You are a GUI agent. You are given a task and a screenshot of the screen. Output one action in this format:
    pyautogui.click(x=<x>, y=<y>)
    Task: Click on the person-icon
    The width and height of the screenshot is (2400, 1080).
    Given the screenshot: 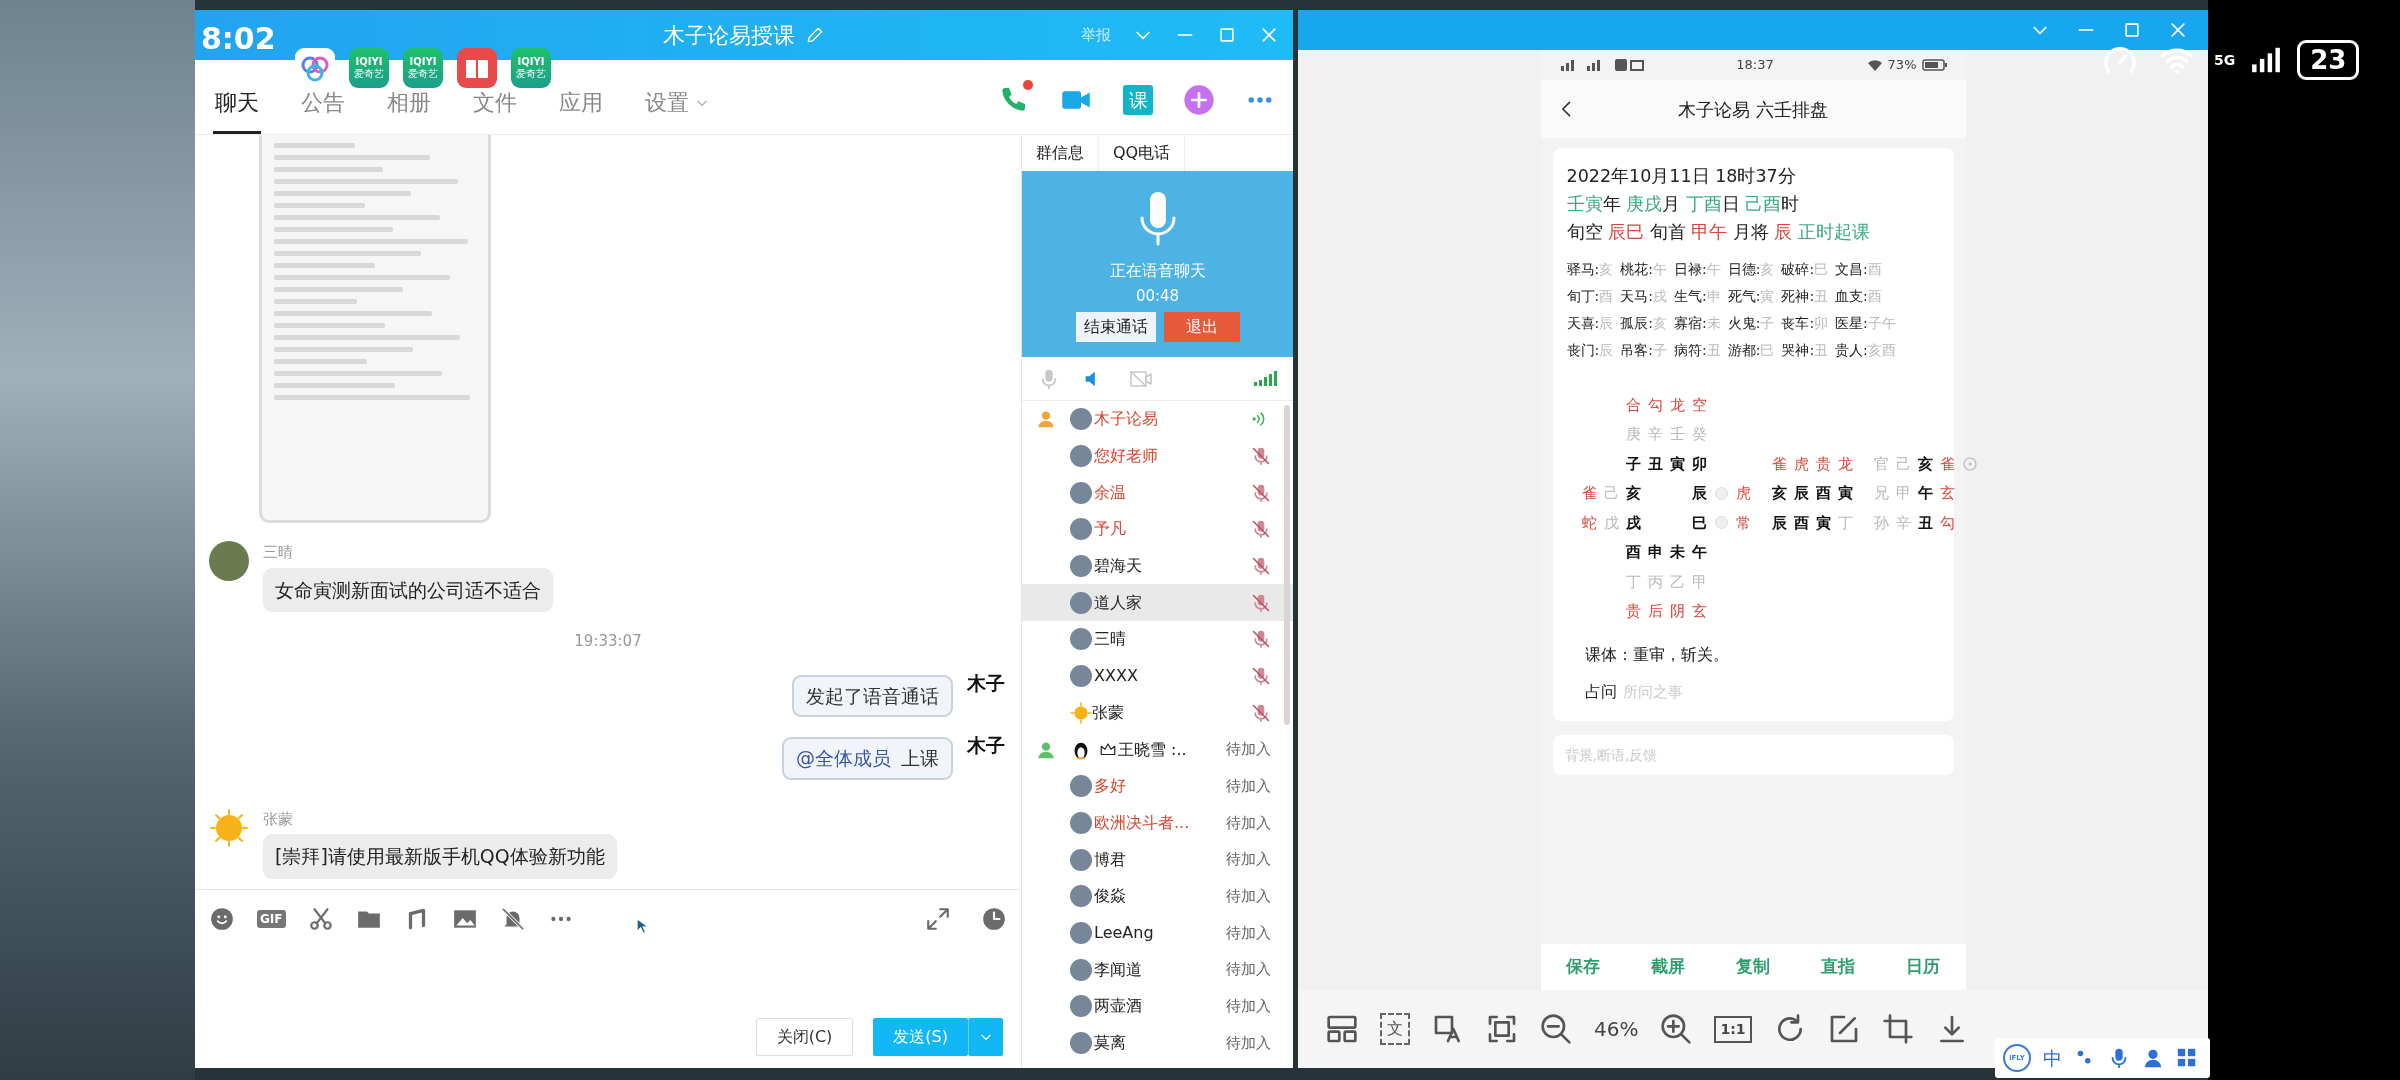 What is the action you would take?
    pyautogui.click(x=2153, y=1058)
    